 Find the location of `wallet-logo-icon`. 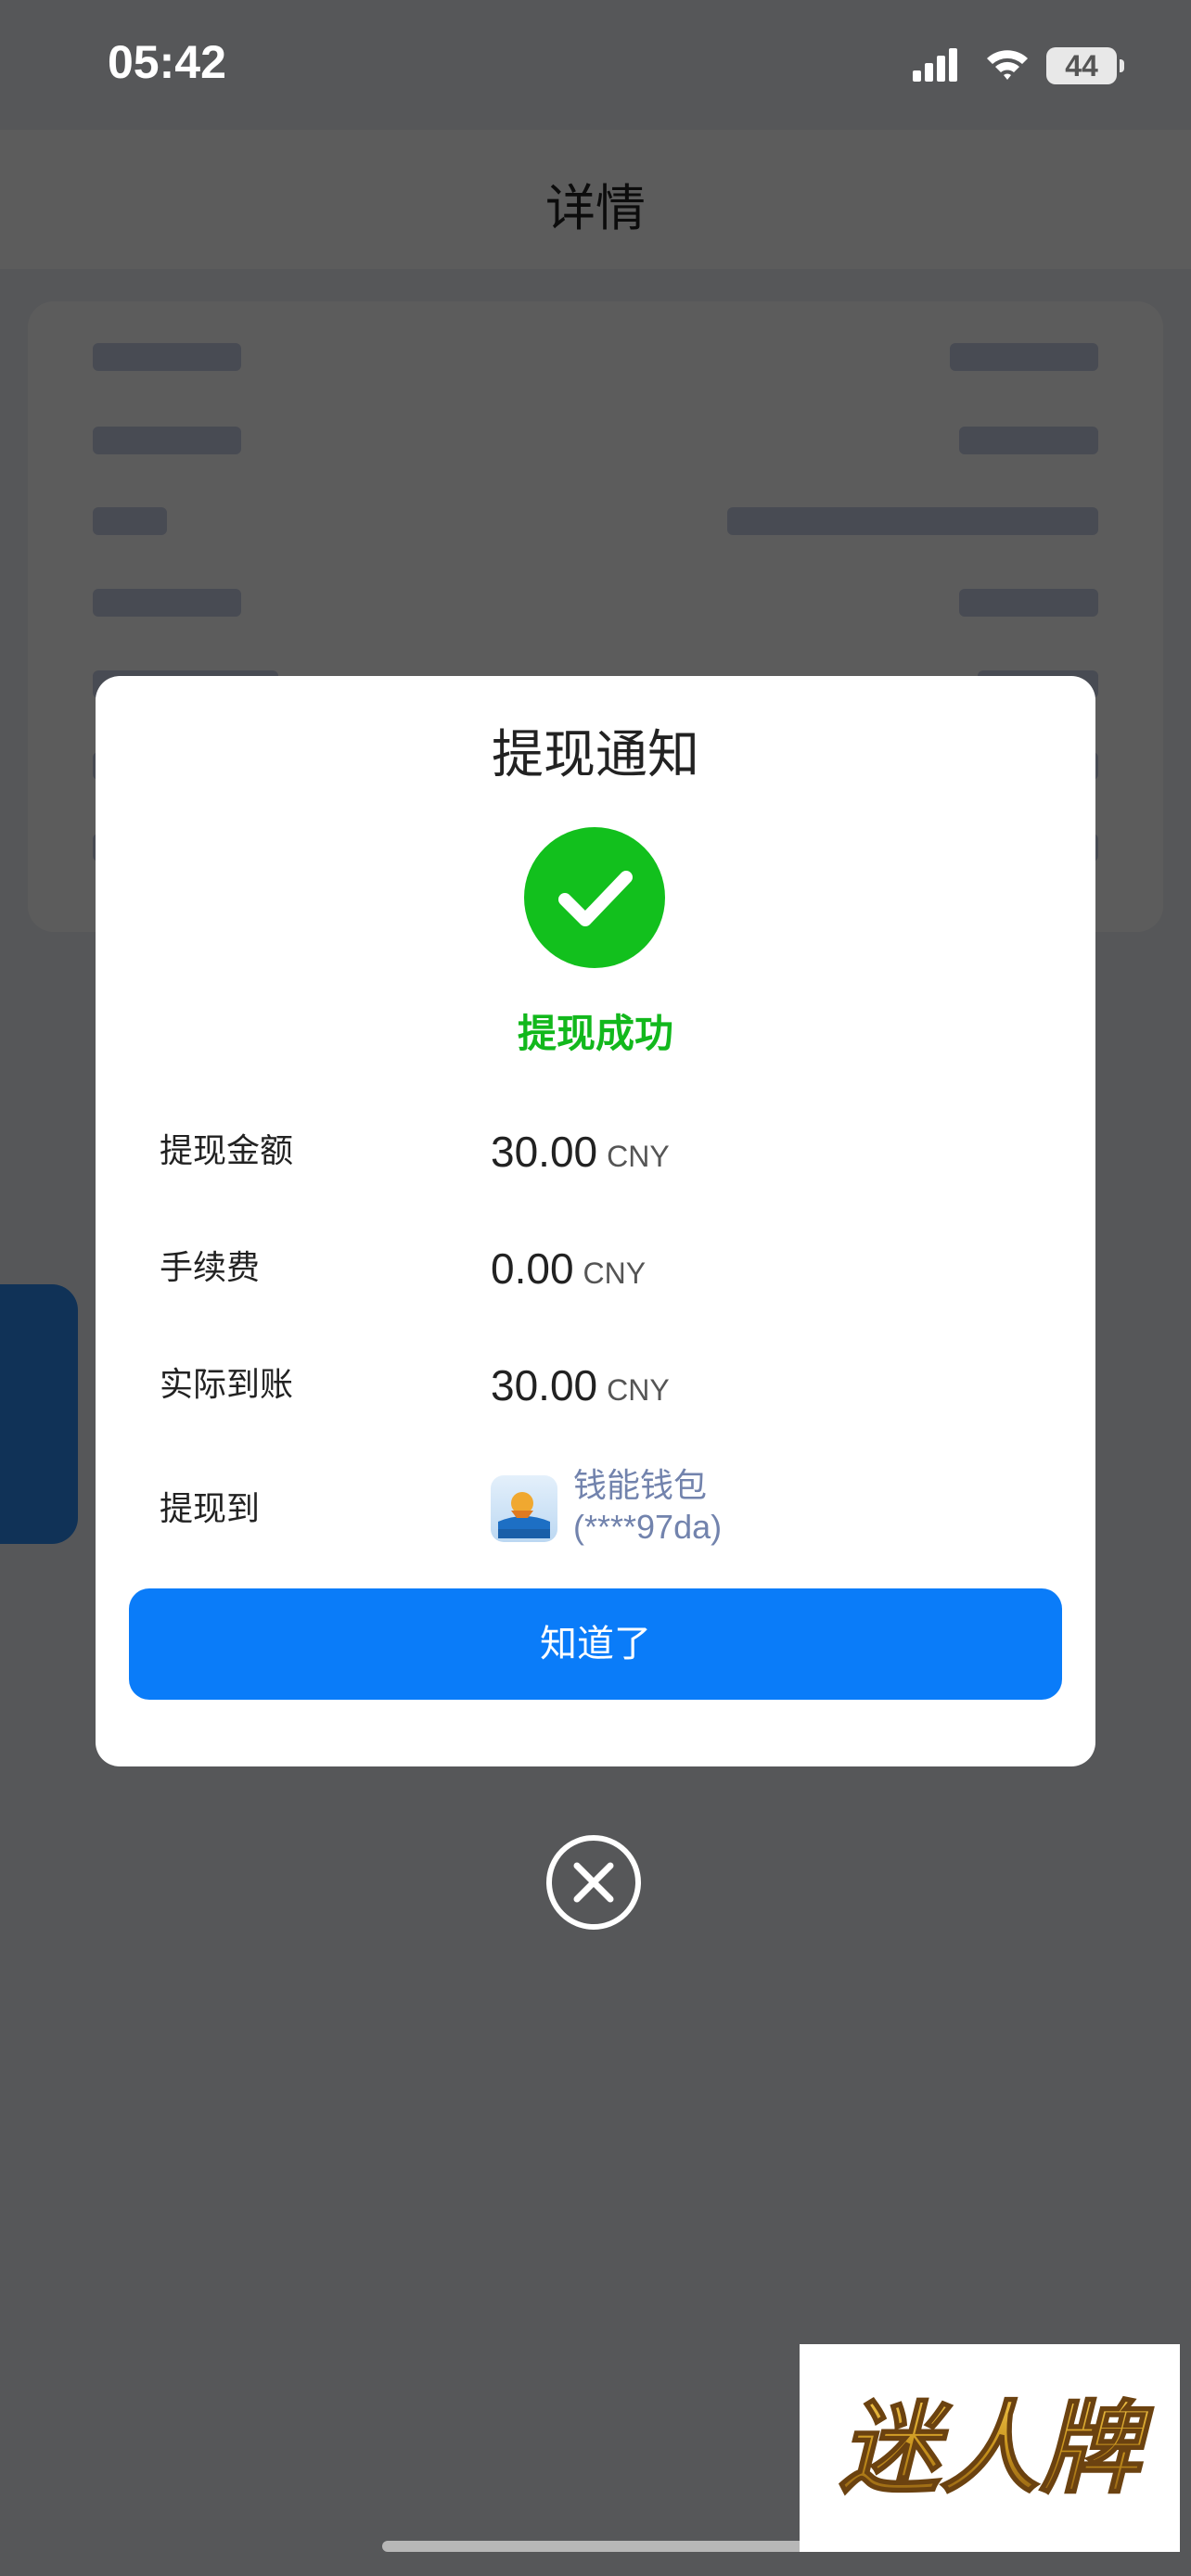

wallet-logo-icon is located at coordinates (524, 1508).